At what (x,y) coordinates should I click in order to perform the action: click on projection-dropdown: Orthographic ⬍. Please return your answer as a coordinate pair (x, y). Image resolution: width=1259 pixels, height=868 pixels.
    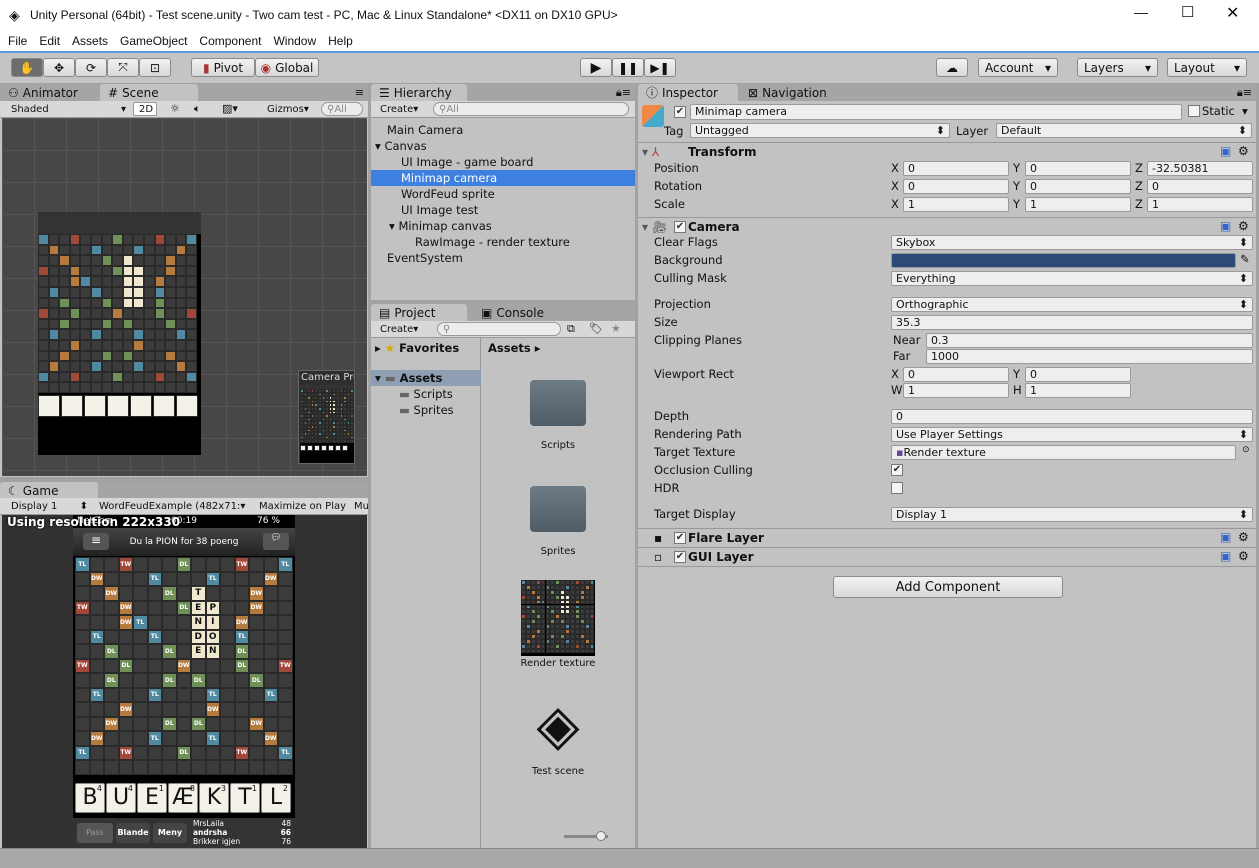
    Looking at the image, I should click on (1072, 304).